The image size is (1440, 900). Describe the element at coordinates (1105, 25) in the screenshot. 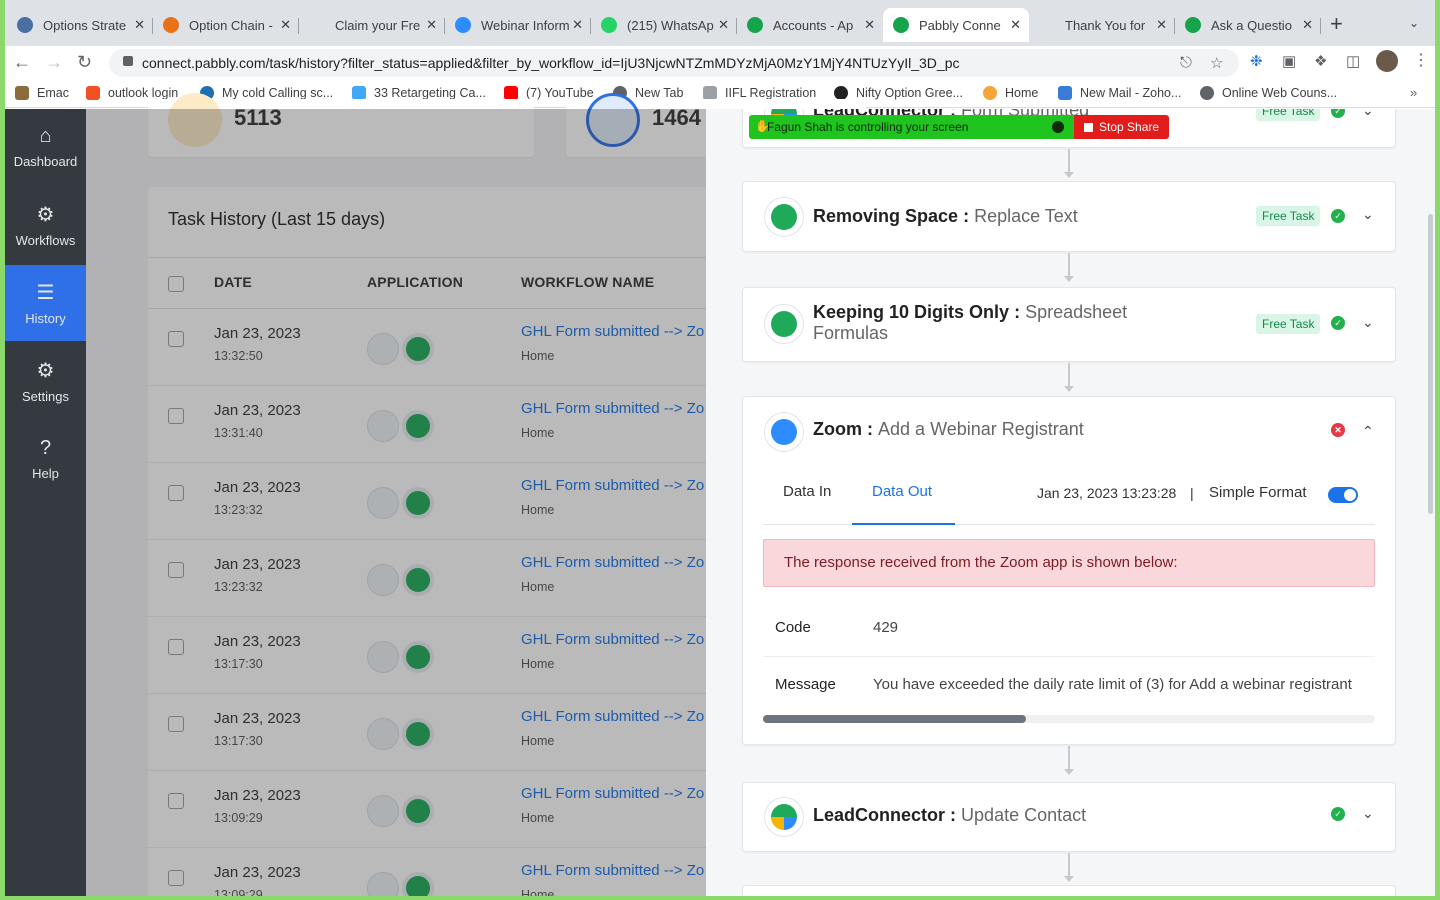

I see `tab-title: Thank You for` at that location.